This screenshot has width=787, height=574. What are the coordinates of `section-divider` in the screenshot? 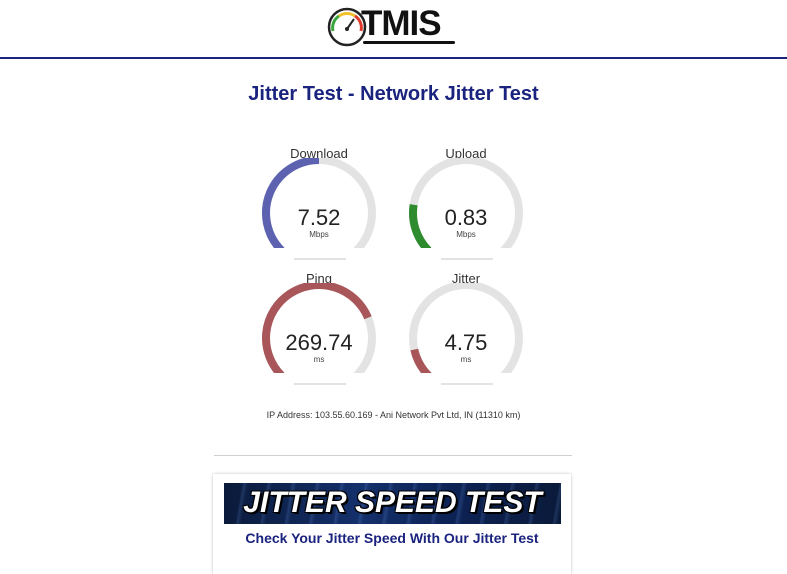 It's located at (393, 455).